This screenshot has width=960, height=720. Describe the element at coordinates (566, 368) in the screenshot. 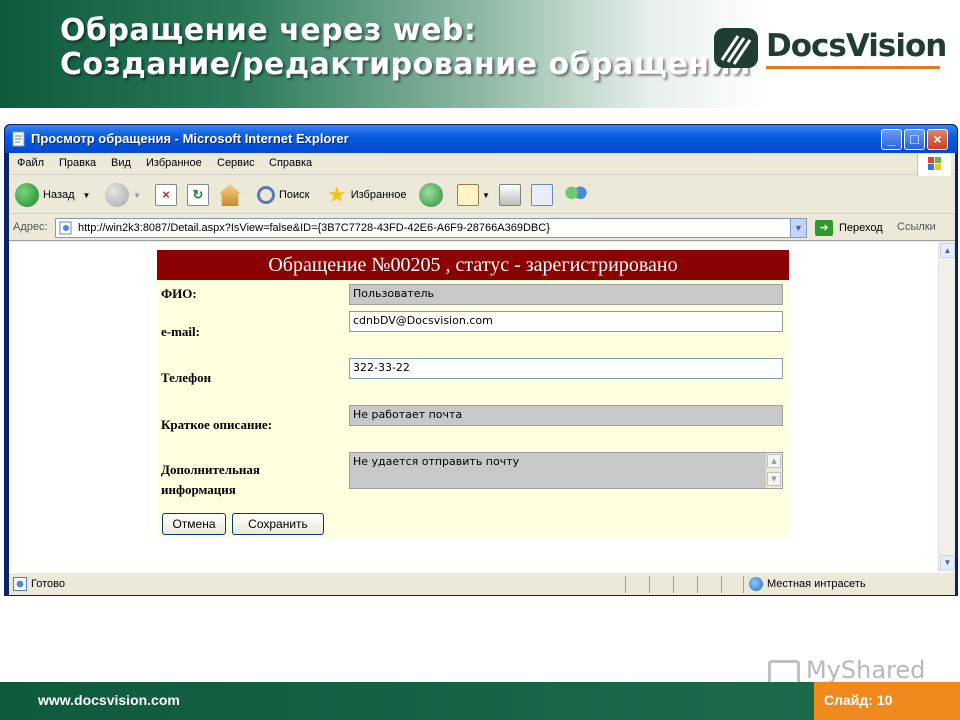

I see `phone-field: 322-33-22` at that location.